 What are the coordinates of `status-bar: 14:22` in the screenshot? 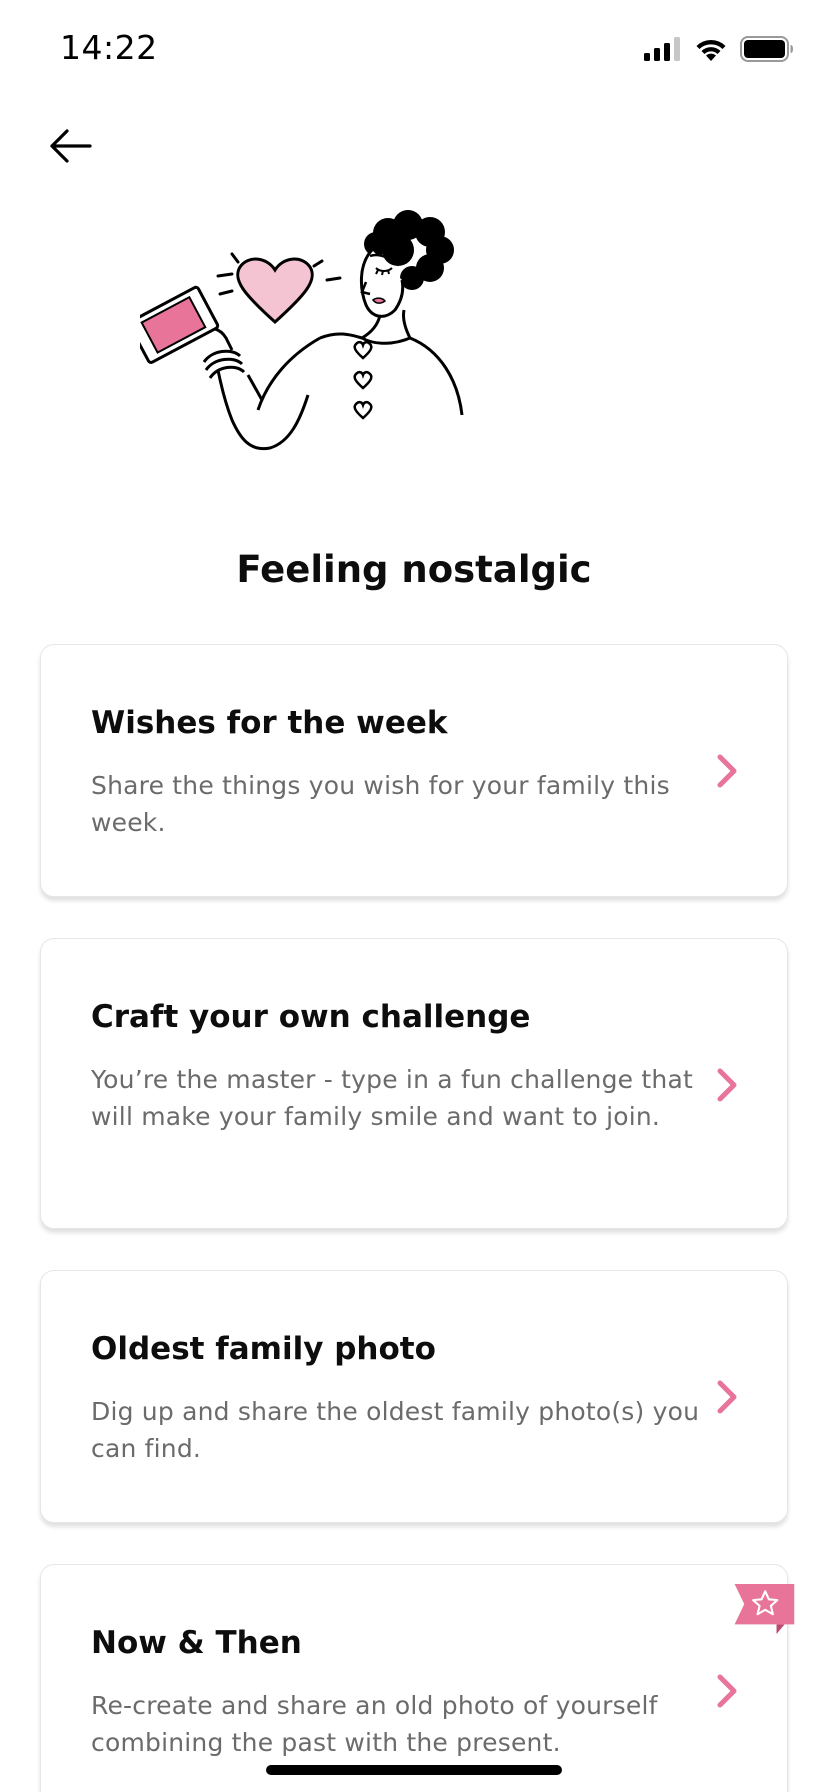 It's located at (414, 50).